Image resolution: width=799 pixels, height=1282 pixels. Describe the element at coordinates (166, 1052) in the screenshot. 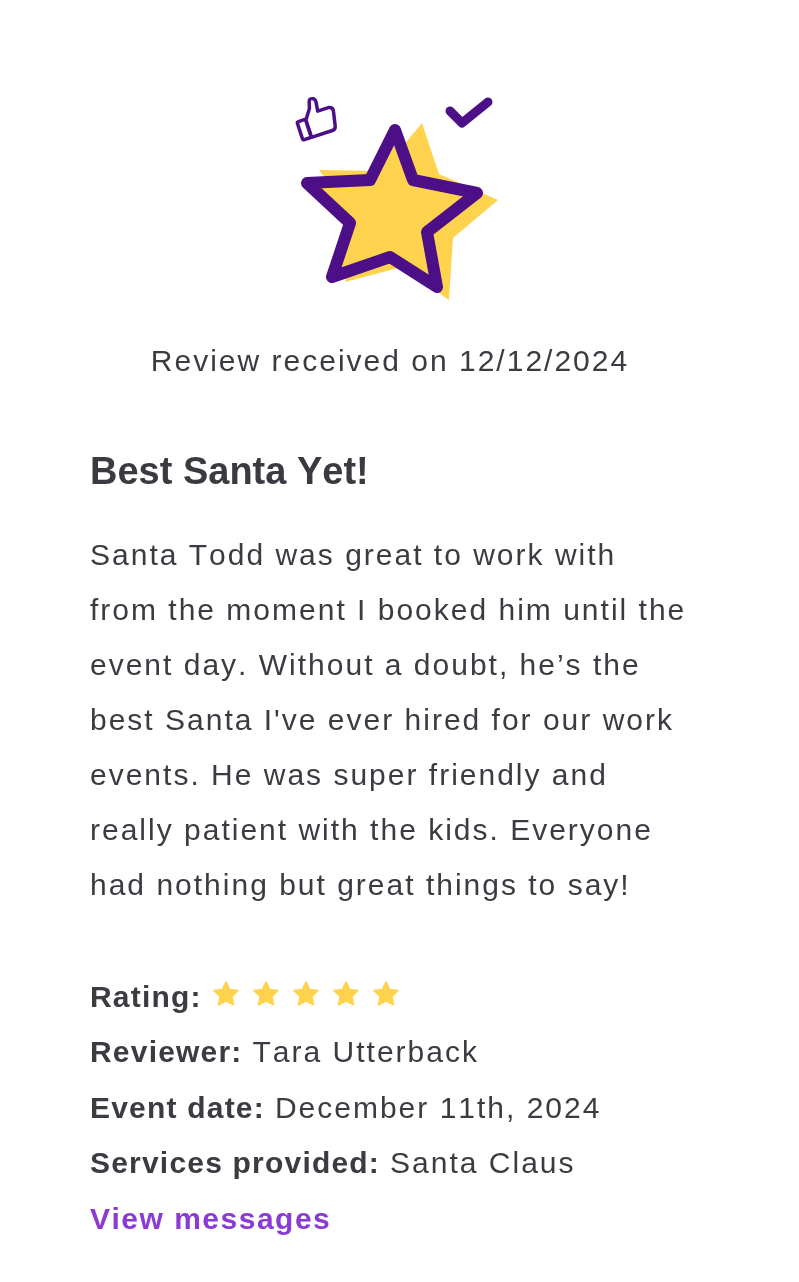

I see `detail-label: Reviewer:` at that location.